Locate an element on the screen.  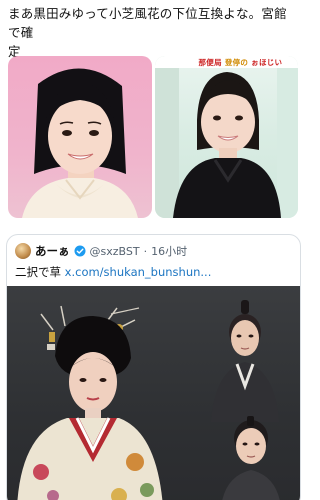
quoted-tweet-header: あーぁ @sxzBST · 16小时 is located at coordinates (101, 251).